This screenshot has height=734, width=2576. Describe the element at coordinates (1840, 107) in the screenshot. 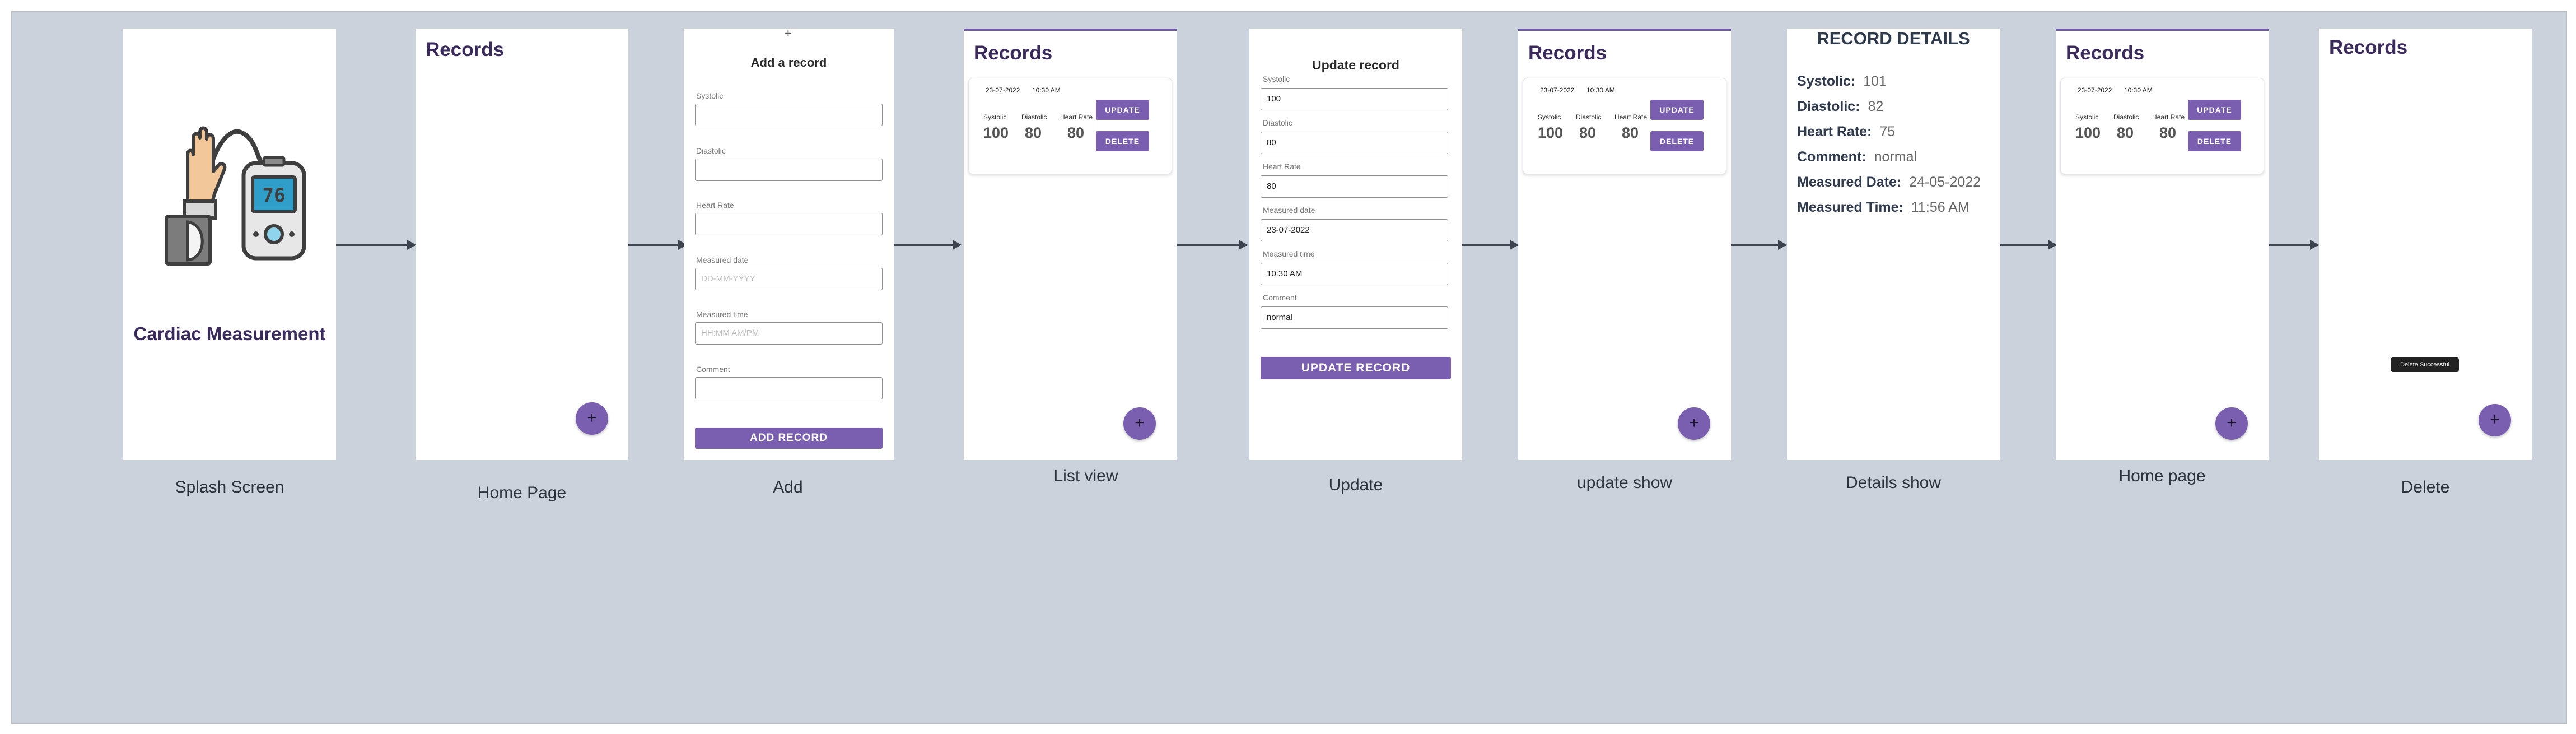

I see `detail-diastolic: Diastolic: 82` at that location.